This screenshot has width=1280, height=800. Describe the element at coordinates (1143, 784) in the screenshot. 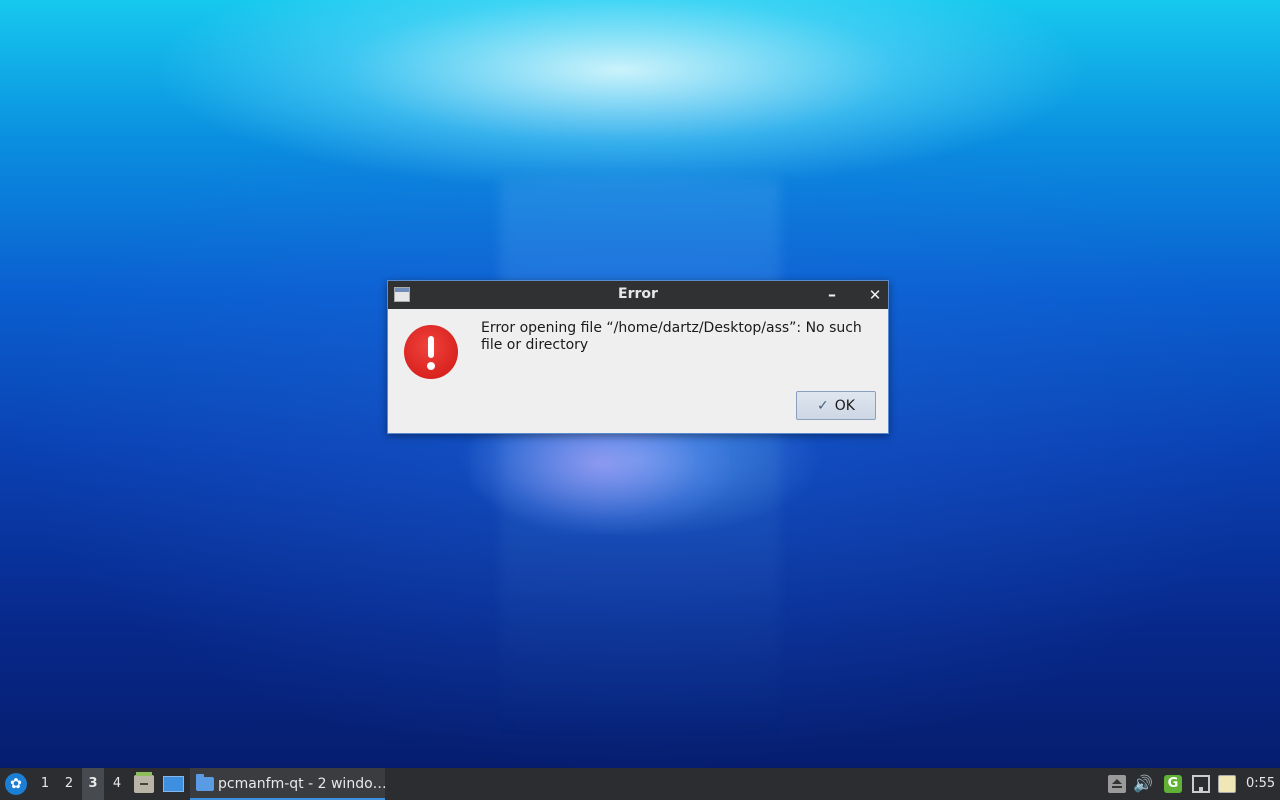

I see `volume-icon: 🔊` at that location.